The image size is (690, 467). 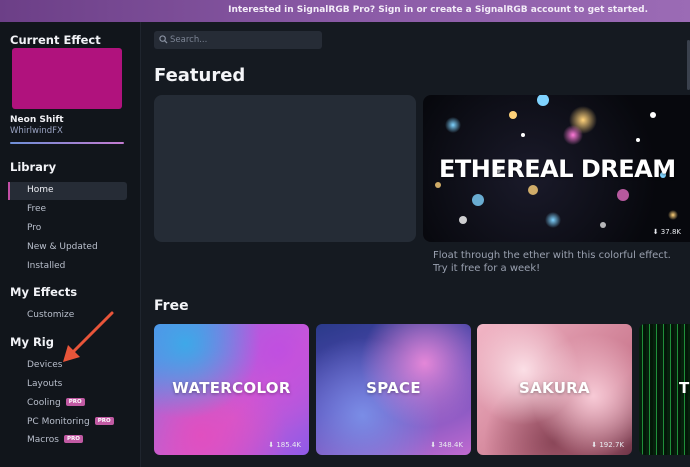 I want to click on featured-download-count: ⬇ 37.8K, so click(x=666, y=232).